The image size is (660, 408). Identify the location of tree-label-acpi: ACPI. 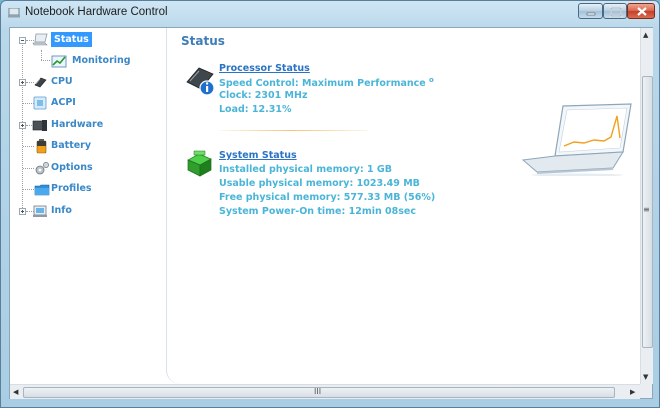
(63, 102).